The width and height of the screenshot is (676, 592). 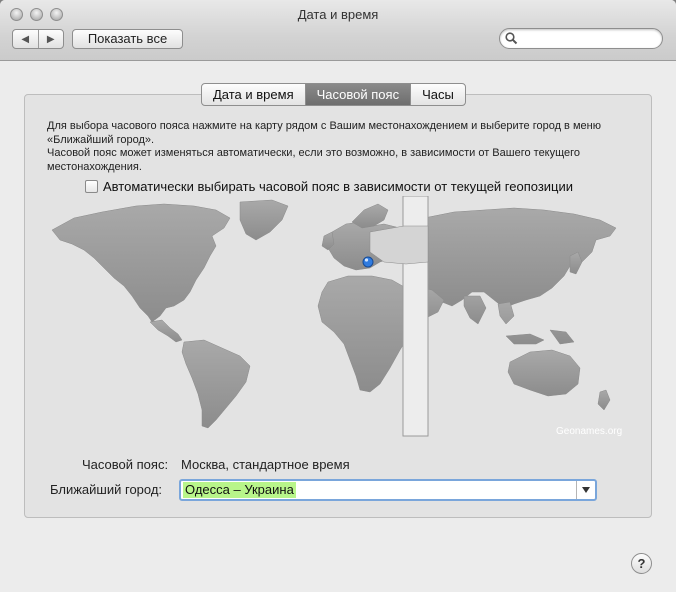 What do you see at coordinates (338, 30) in the screenshot?
I see `titlebar: Дата и время ◀ ▶ Показать все` at bounding box center [338, 30].